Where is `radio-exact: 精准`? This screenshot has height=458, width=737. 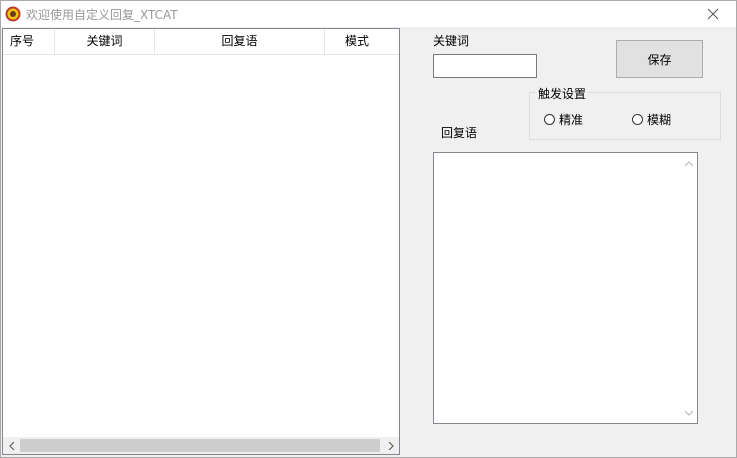 radio-exact: 精准 is located at coordinates (563, 119).